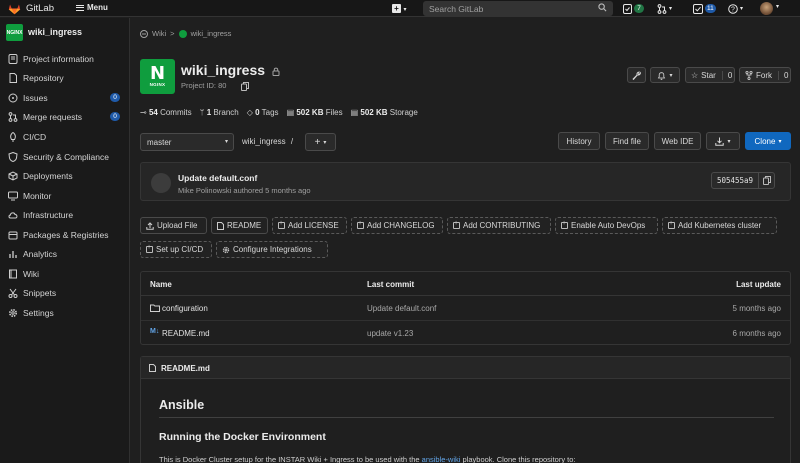 The image size is (800, 463). What do you see at coordinates (217, 178) in the screenshot?
I see `commit-title: Update default.conf` at bounding box center [217, 178].